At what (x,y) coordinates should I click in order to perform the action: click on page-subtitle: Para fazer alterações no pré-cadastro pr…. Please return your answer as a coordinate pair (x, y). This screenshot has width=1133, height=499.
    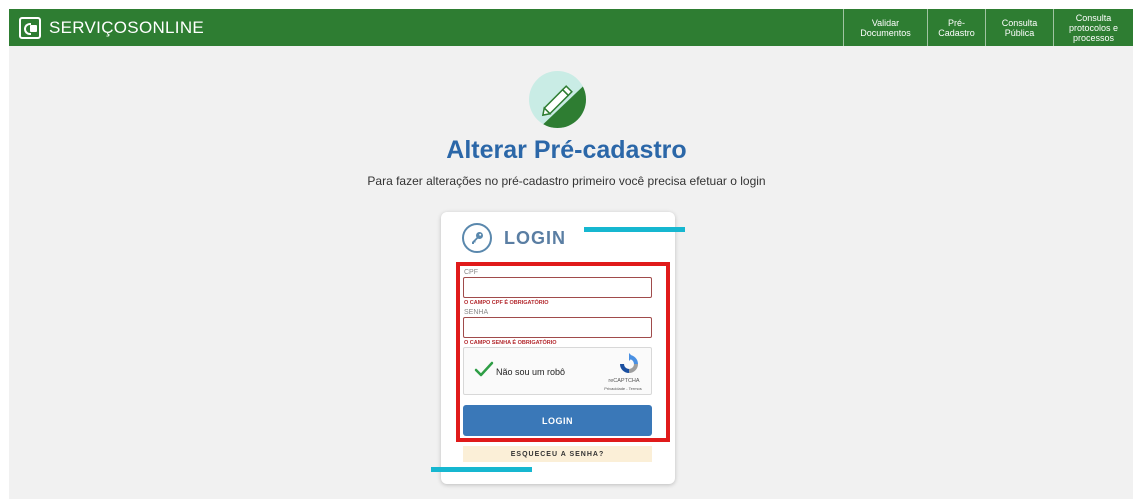
    Looking at the image, I should click on (566, 181).